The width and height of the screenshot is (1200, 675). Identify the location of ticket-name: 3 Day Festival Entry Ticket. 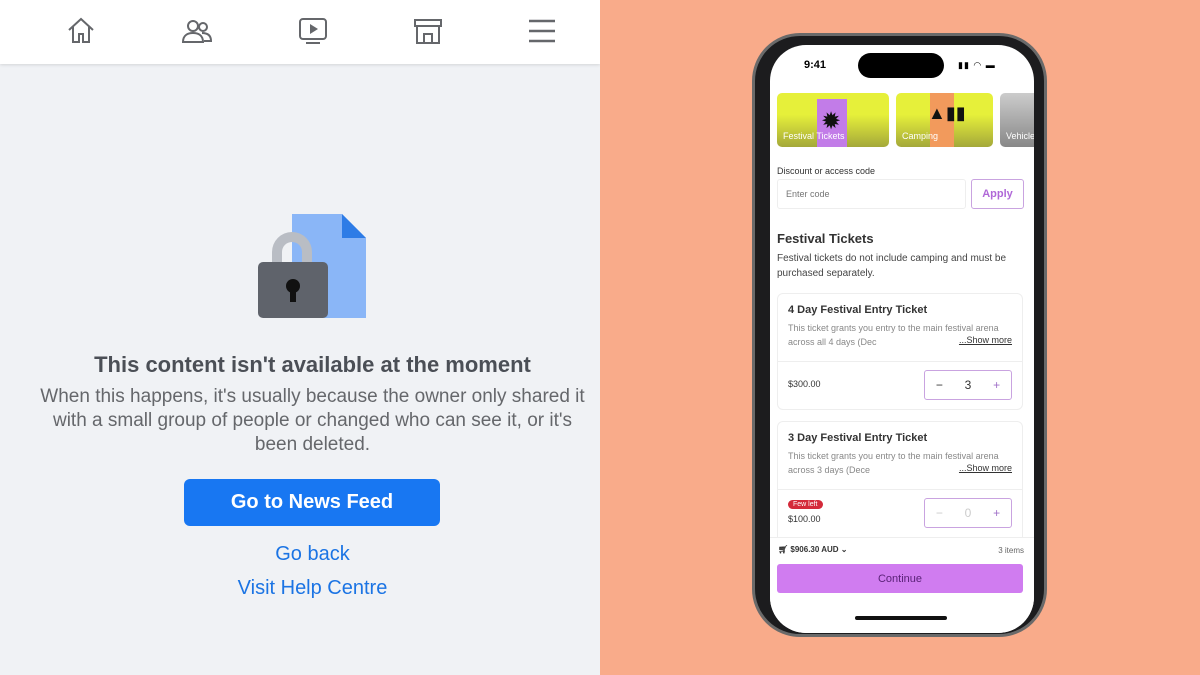
(858, 438).